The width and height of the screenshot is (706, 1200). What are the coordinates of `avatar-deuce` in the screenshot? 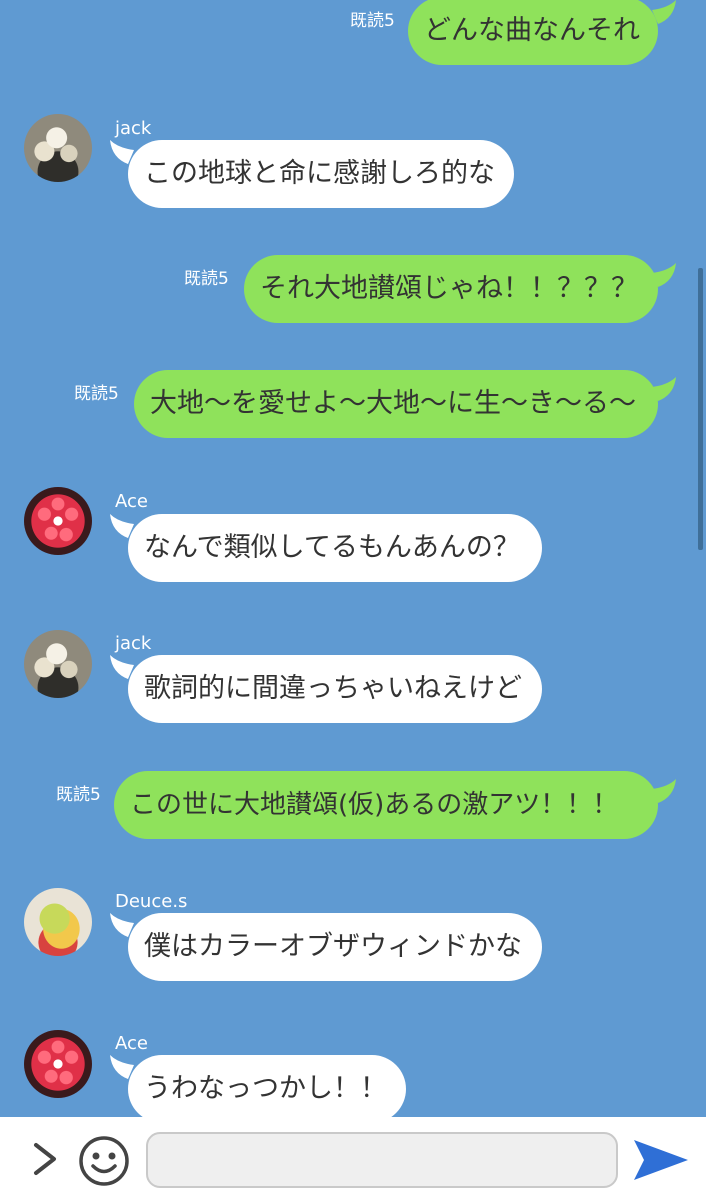 It's located at (58, 922).